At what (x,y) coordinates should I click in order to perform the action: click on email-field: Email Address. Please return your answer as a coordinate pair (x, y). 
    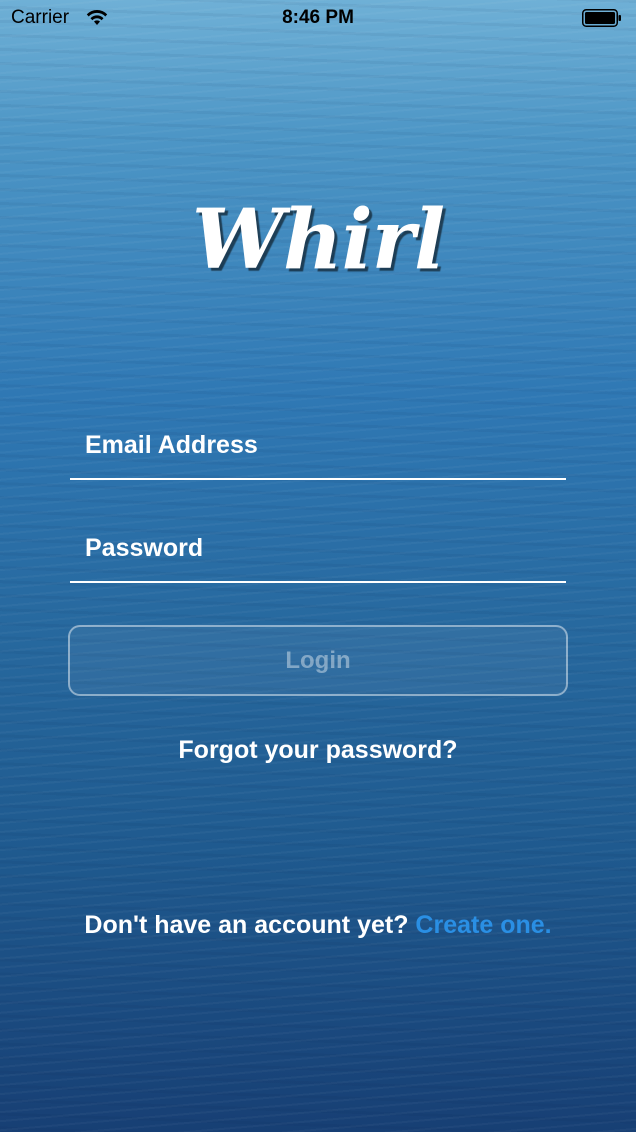
    Looking at the image, I should click on (318, 450).